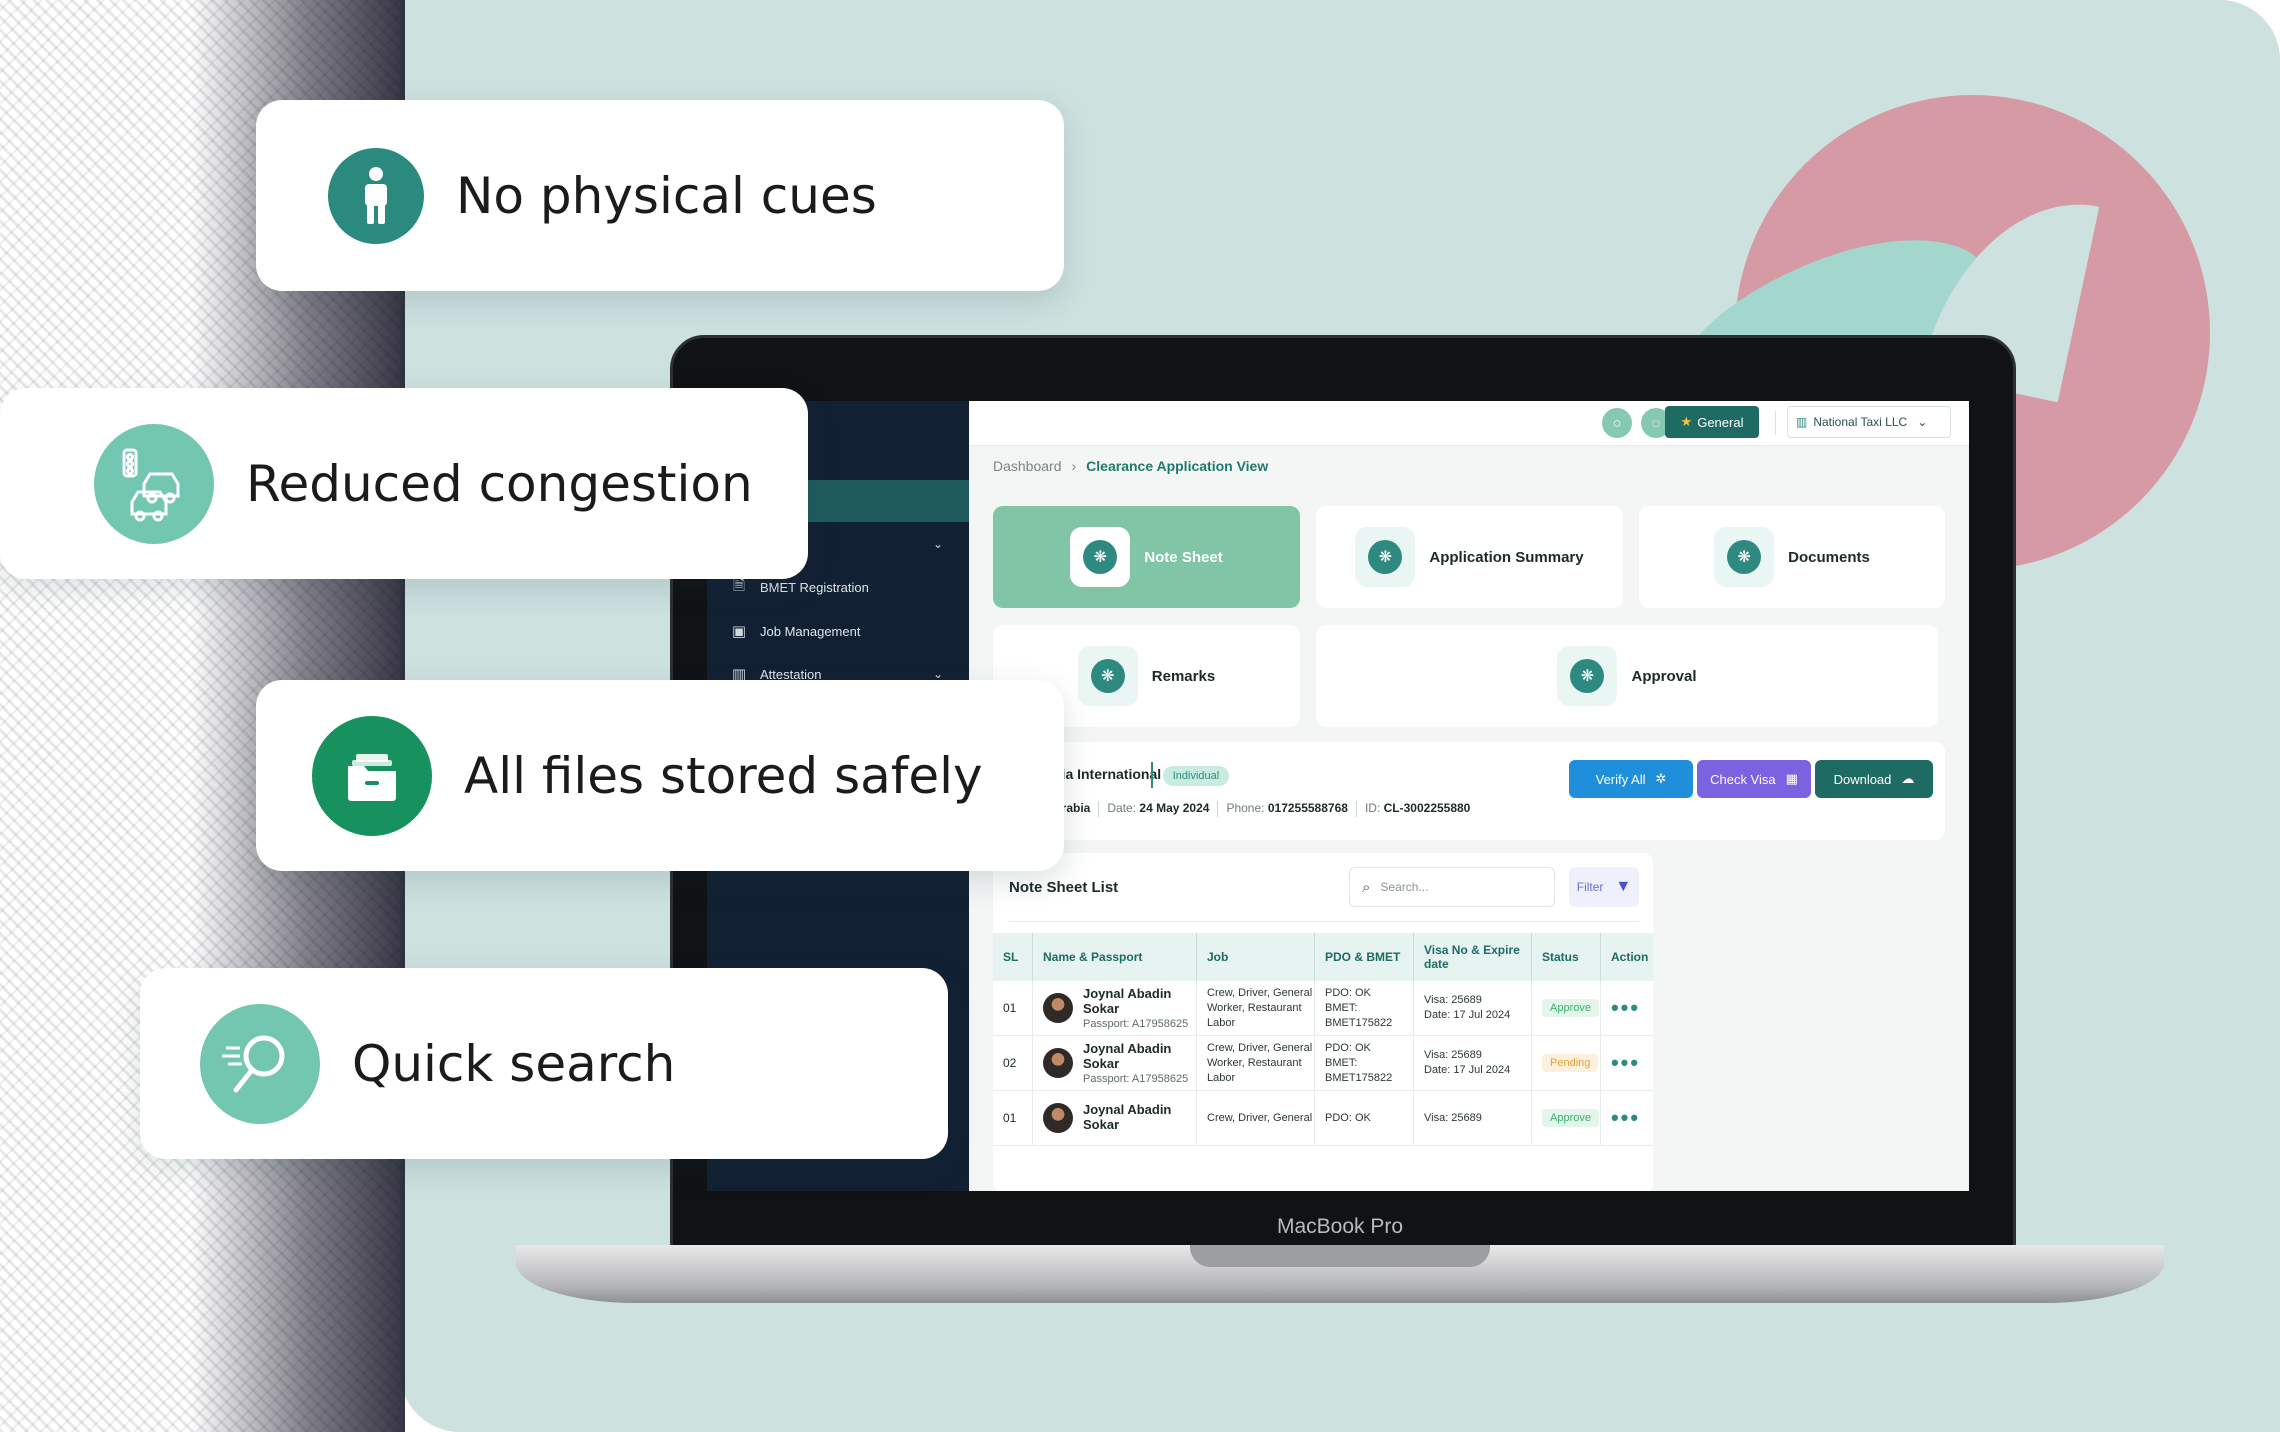 This screenshot has height=1432, width=2280. Describe the element at coordinates (1620, 779) in the screenshot. I see `verify-all-label: Verify All` at that location.